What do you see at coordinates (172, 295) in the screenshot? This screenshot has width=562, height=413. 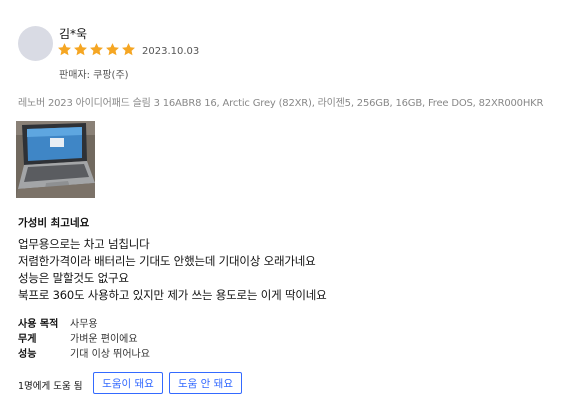 I see `review-line: 북프로 360도 사용하고 있지만 제가 쓰는 용도로는 이게 딱이네요` at bounding box center [172, 295].